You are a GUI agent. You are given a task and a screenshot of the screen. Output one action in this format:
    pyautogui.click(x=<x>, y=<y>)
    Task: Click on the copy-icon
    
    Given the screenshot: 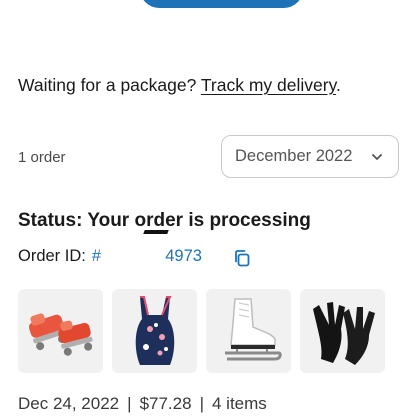 What is the action you would take?
    pyautogui.click(x=242, y=258)
    